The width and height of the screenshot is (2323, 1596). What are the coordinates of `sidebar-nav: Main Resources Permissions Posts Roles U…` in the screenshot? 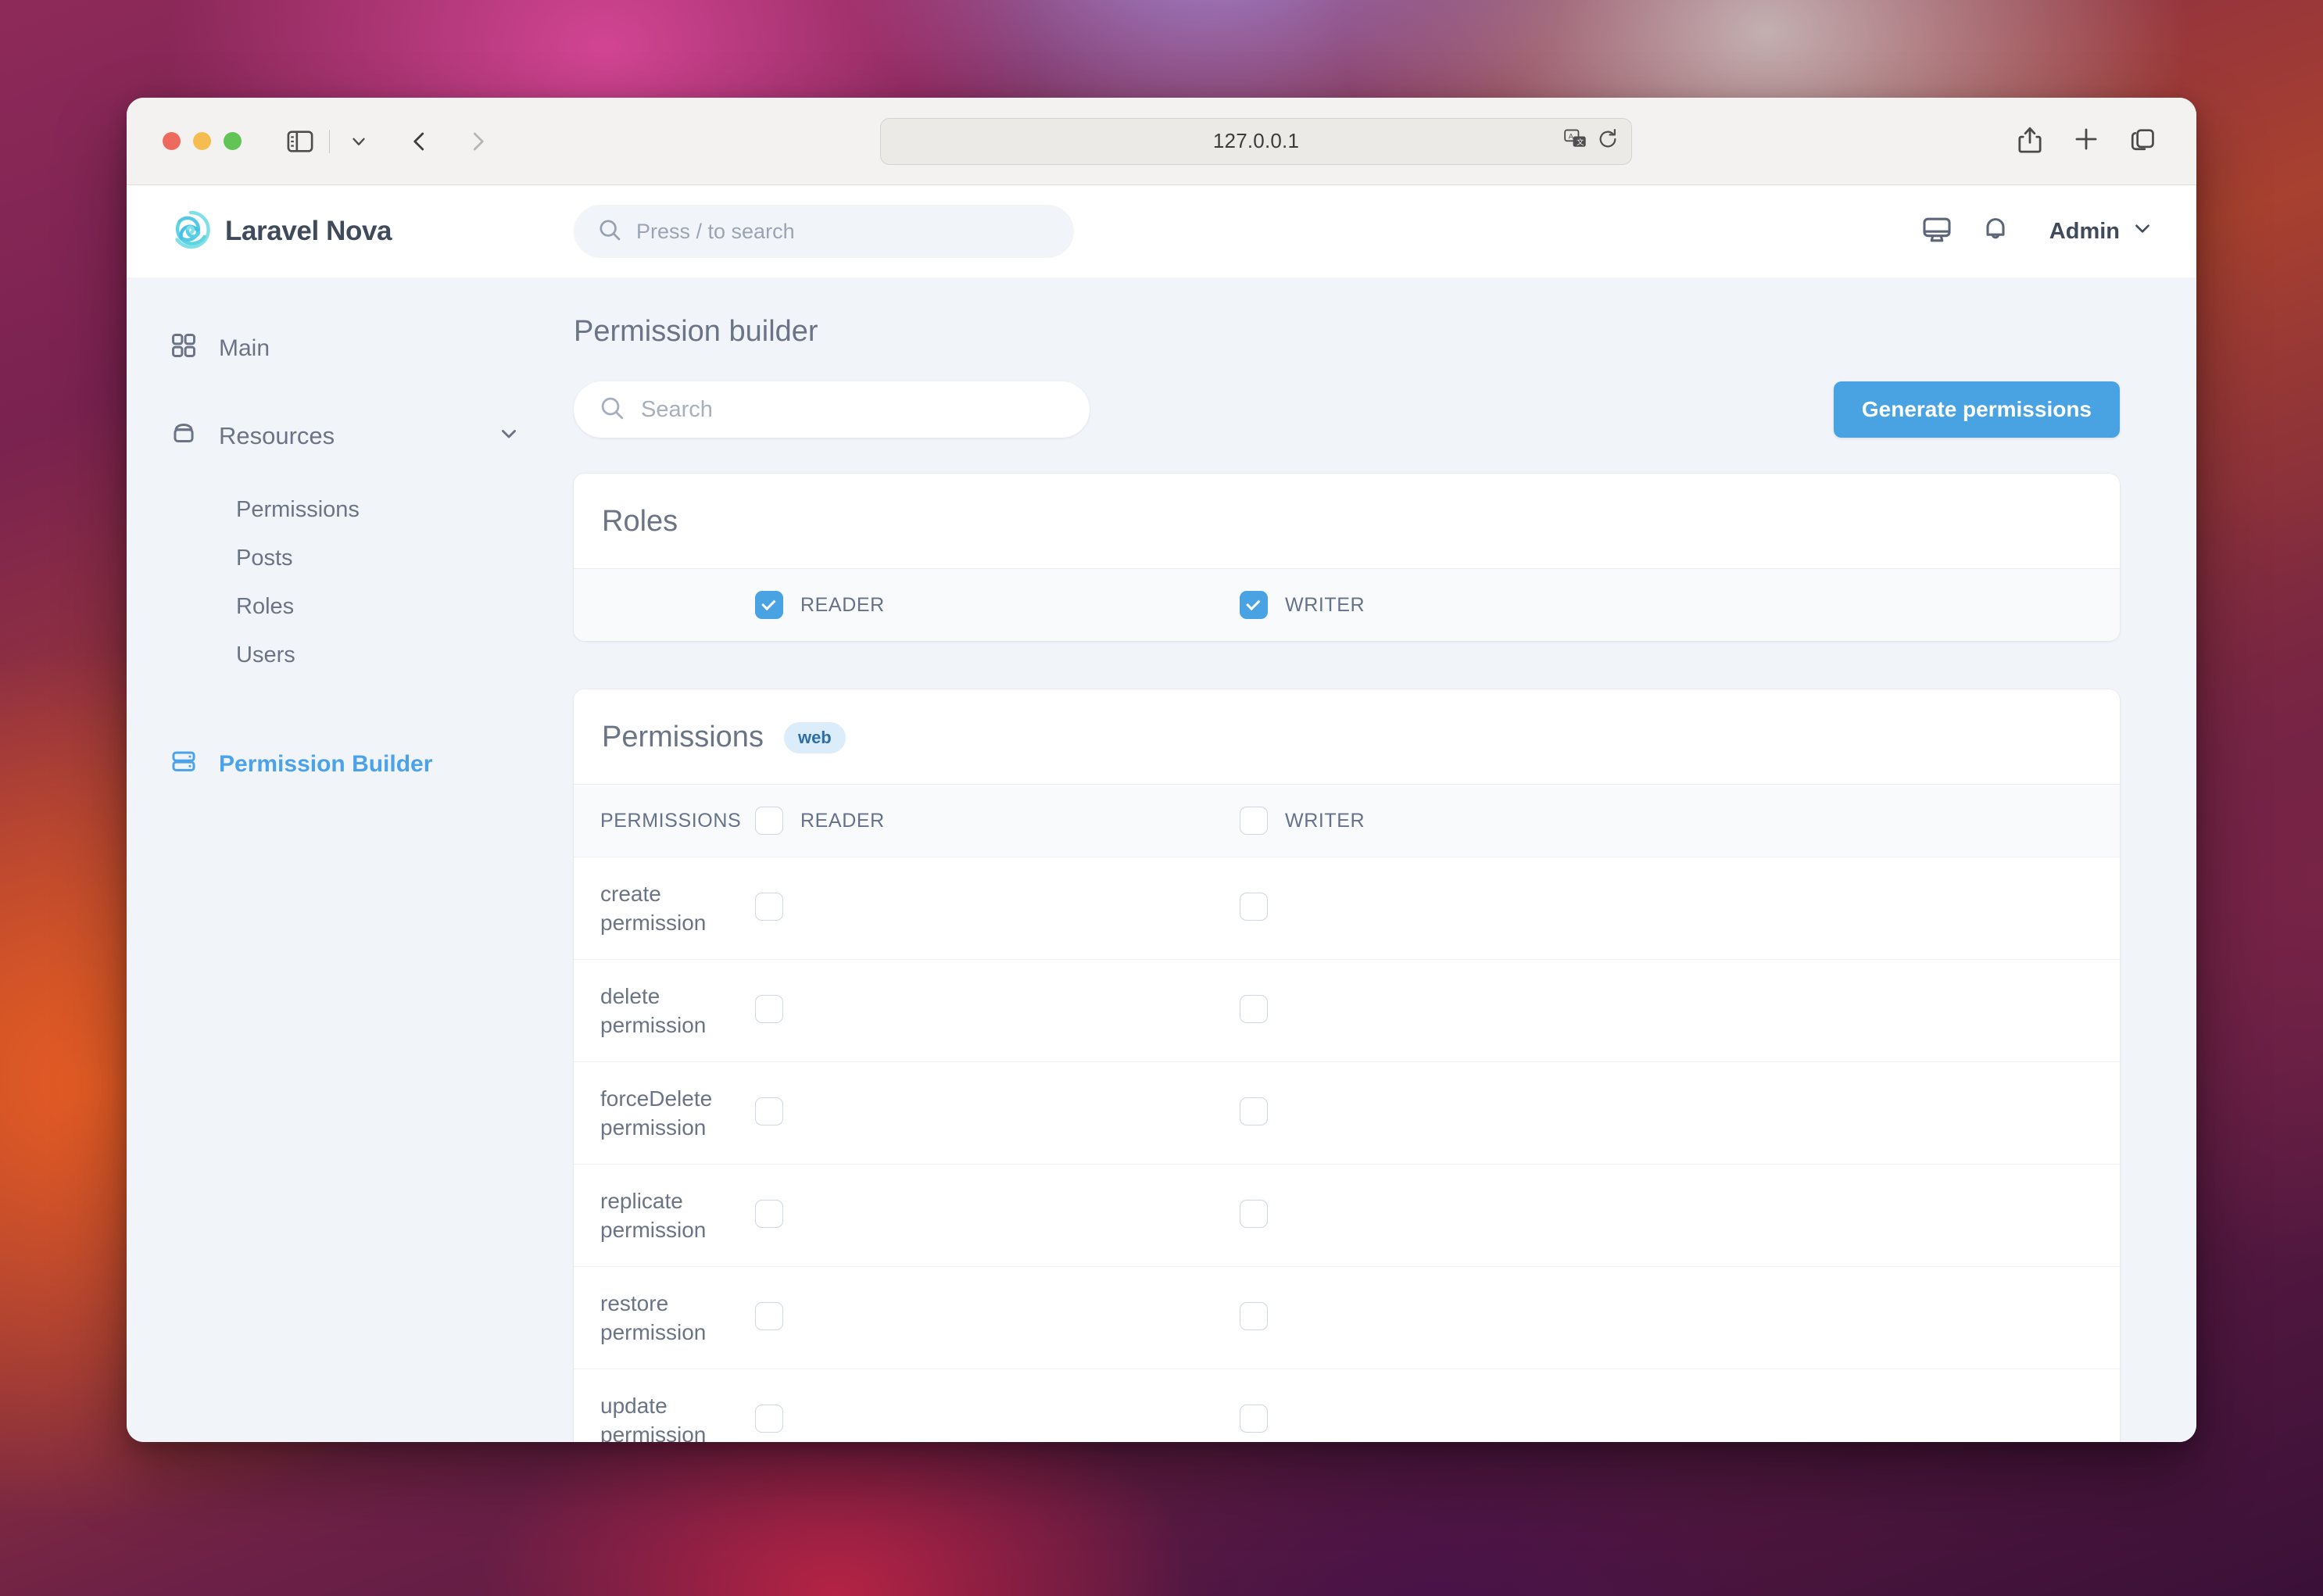 It's located at (345, 859).